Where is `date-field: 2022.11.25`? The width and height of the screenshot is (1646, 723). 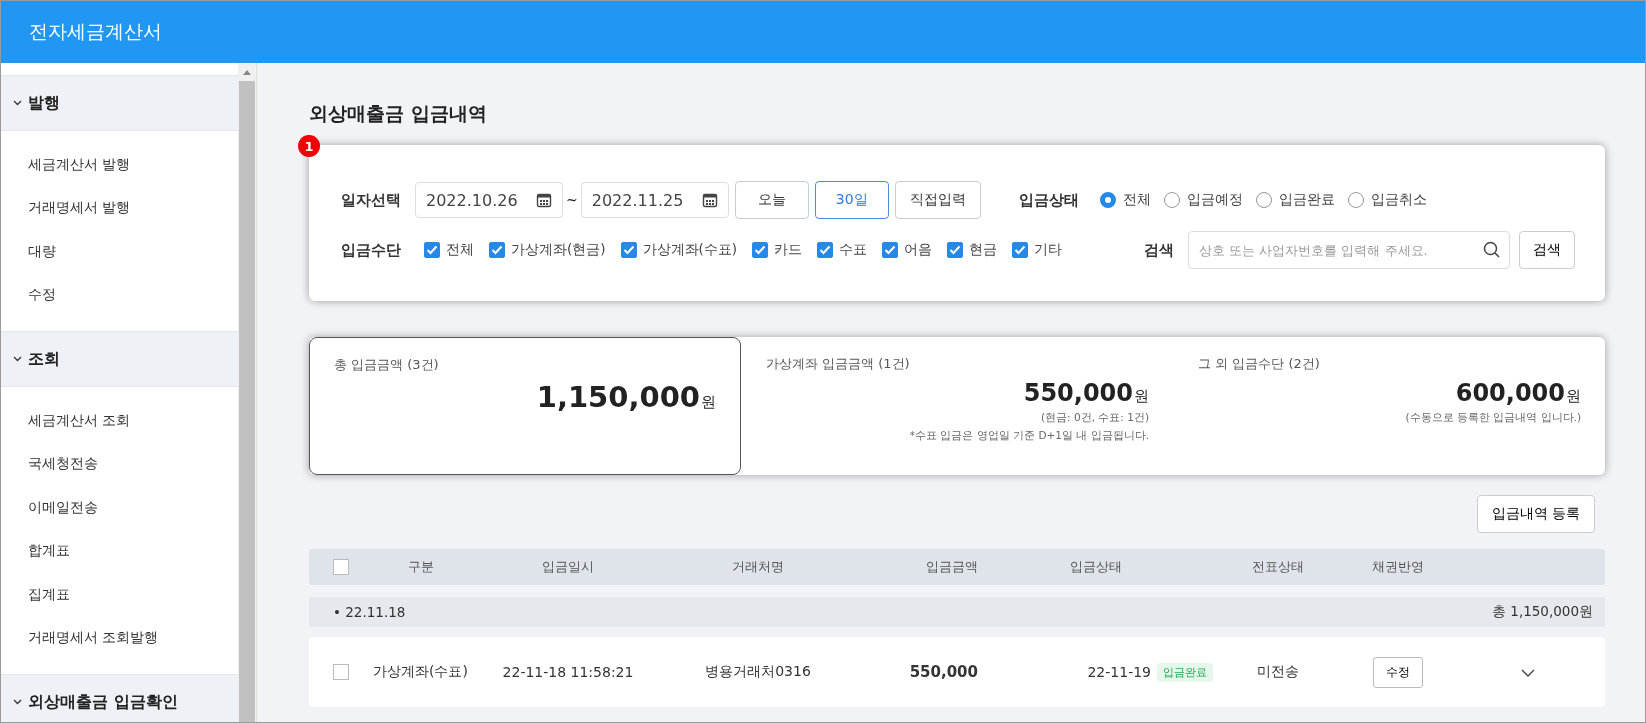
date-field: 2022.11.25 is located at coordinates (654, 200).